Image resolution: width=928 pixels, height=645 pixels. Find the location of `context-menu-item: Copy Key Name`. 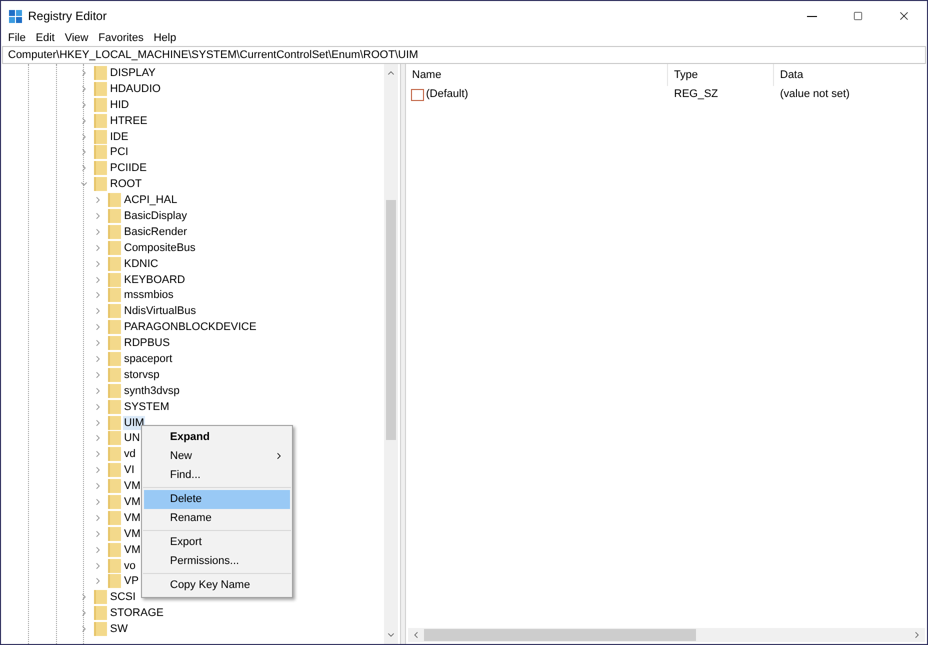

context-menu-item: Copy Key Name is located at coordinates (217, 585).